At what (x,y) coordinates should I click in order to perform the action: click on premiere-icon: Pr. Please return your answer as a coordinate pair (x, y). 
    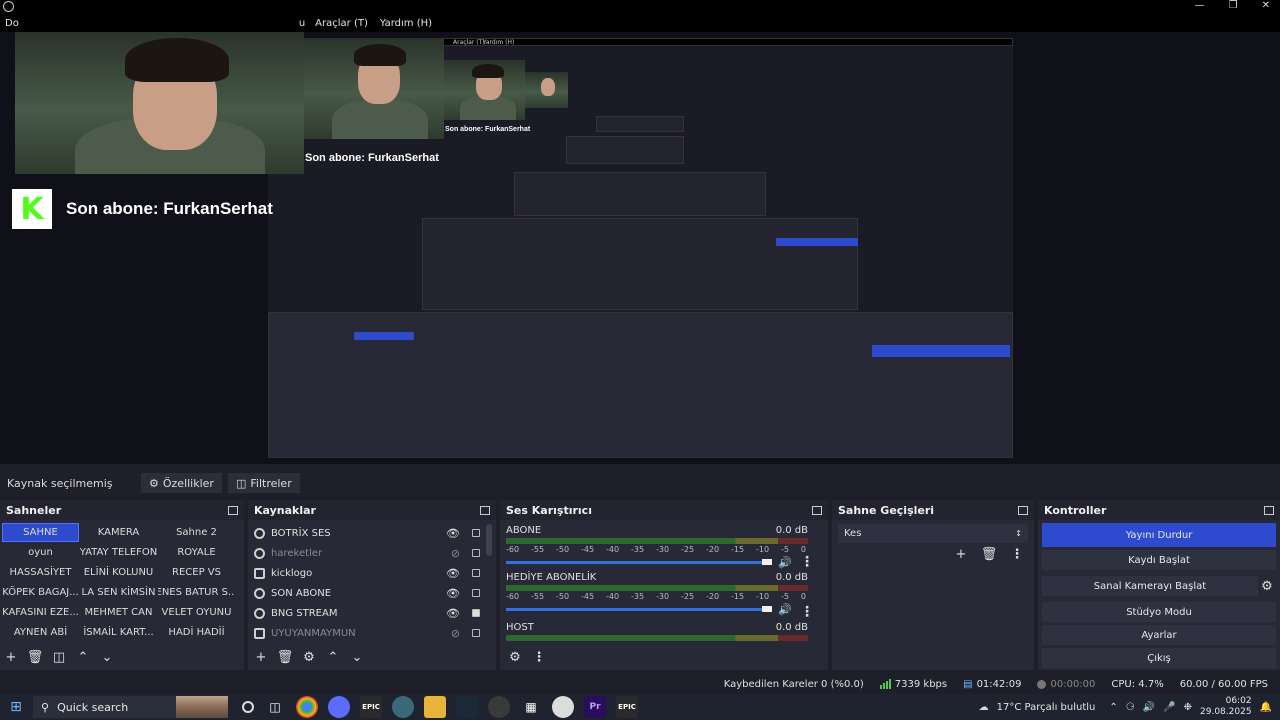
    Looking at the image, I should click on (595, 707).